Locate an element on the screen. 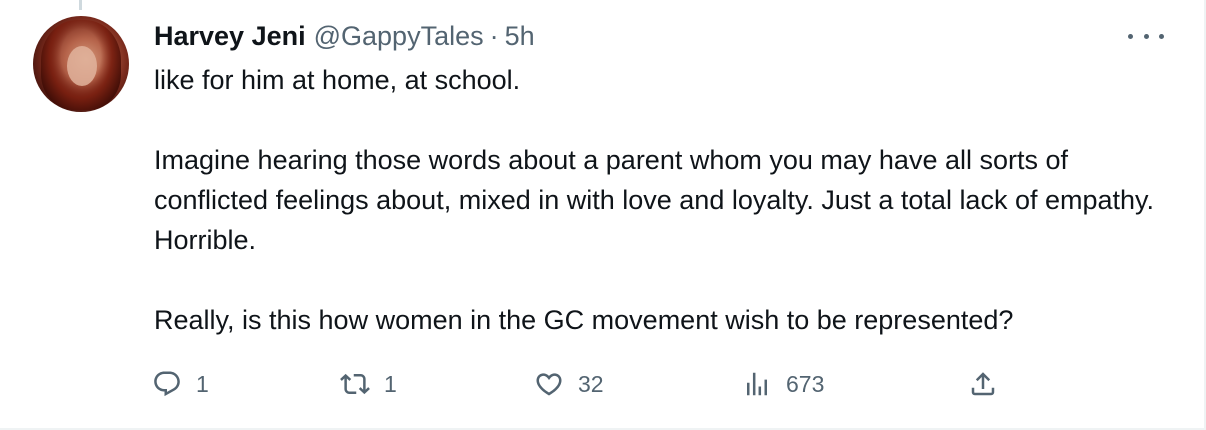 This screenshot has width=1206, height=430. reply-count: 1 is located at coordinates (202, 383).